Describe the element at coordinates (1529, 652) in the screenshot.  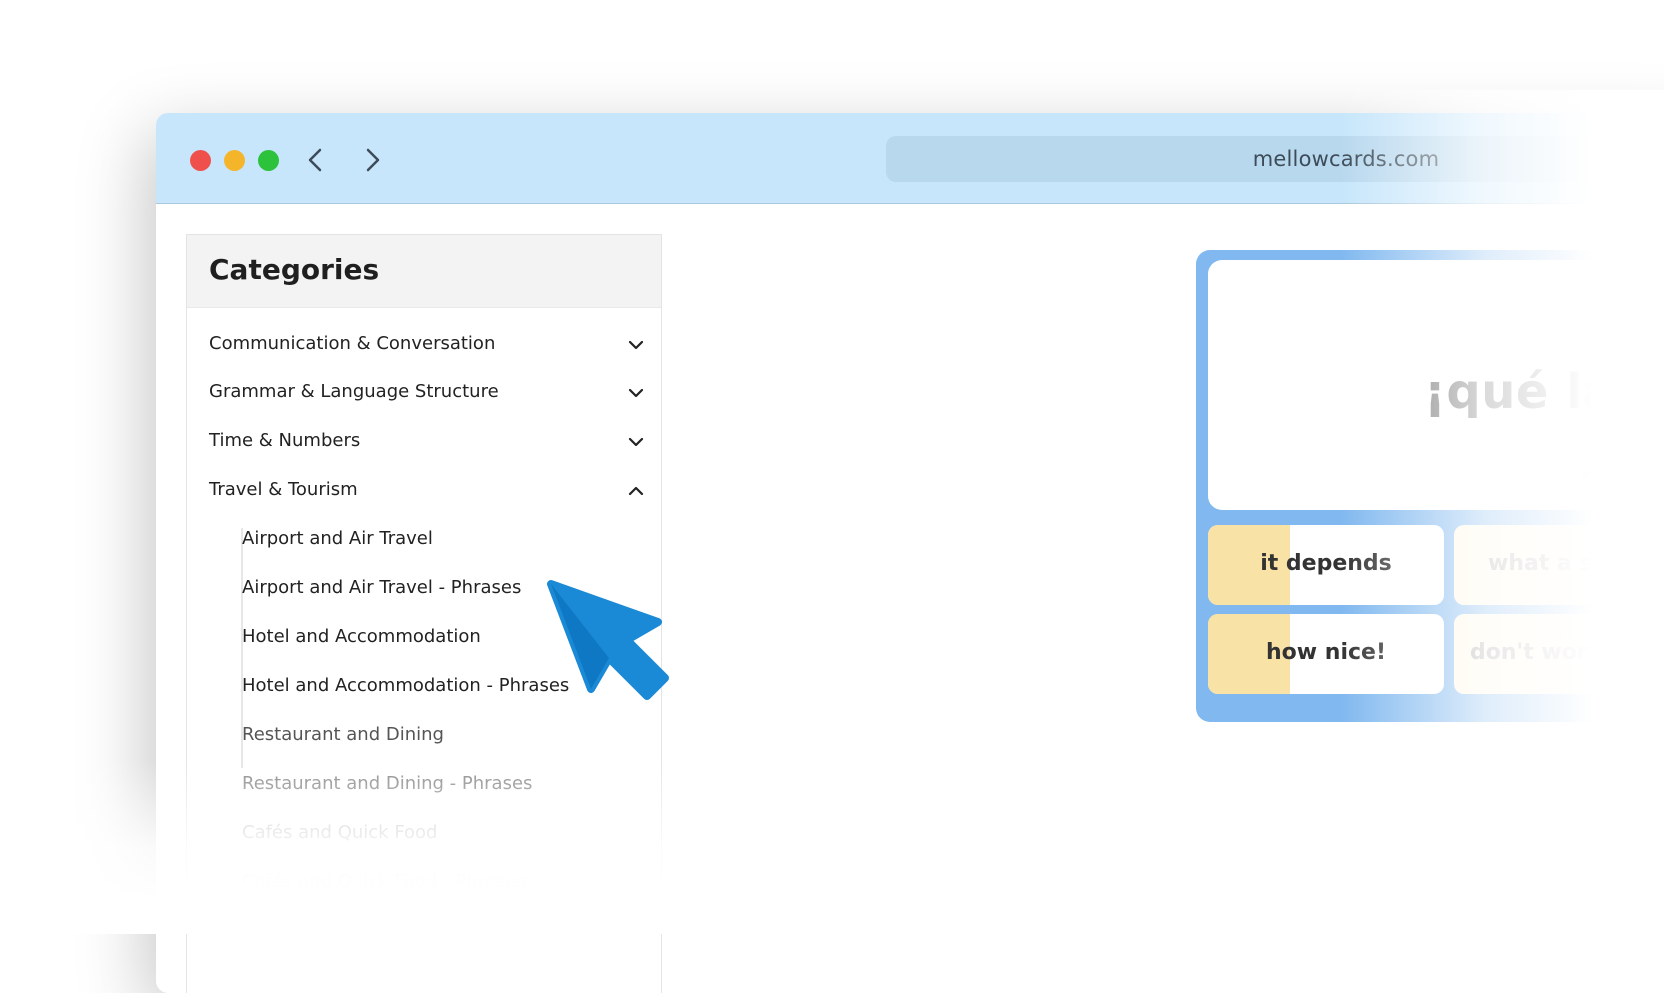
I see `answer-label: don't wor` at that location.